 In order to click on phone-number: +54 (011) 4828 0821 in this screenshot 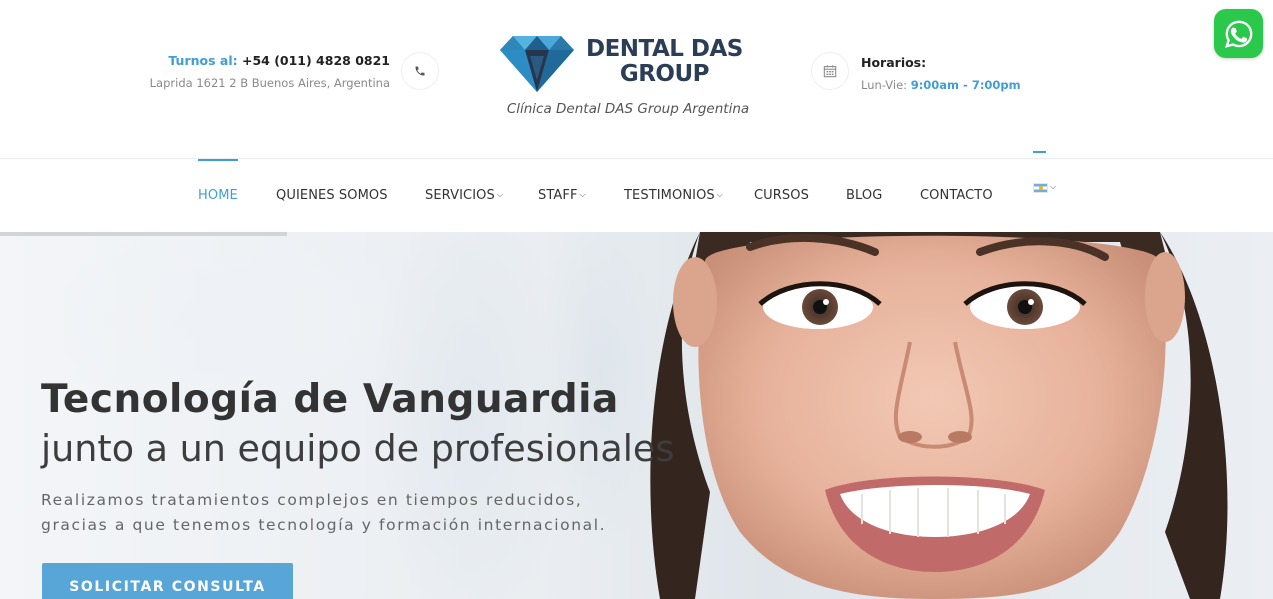, I will do `click(316, 60)`.